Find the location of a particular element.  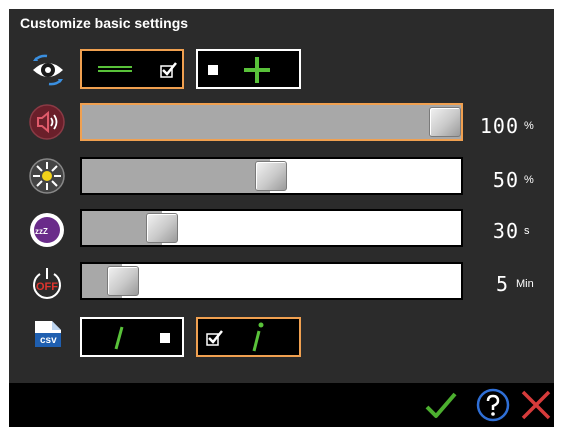

moon-zzz-icon: zzZ is located at coordinates (47, 230).